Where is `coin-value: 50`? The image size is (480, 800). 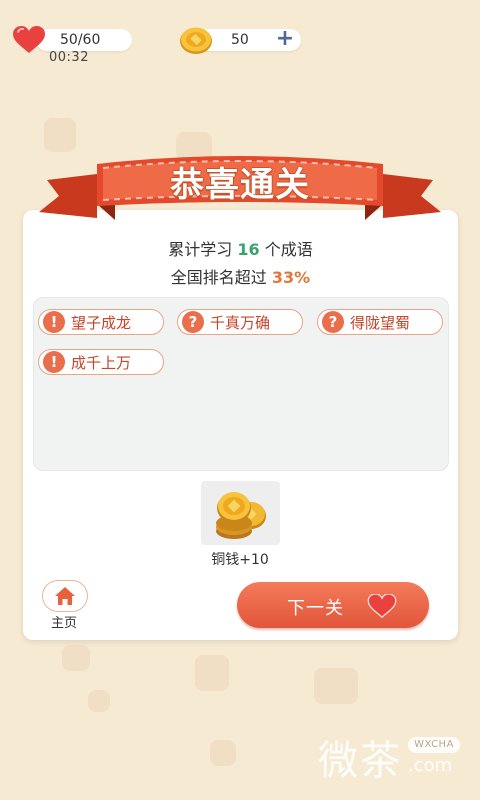
coin-value: 50 is located at coordinates (240, 40).